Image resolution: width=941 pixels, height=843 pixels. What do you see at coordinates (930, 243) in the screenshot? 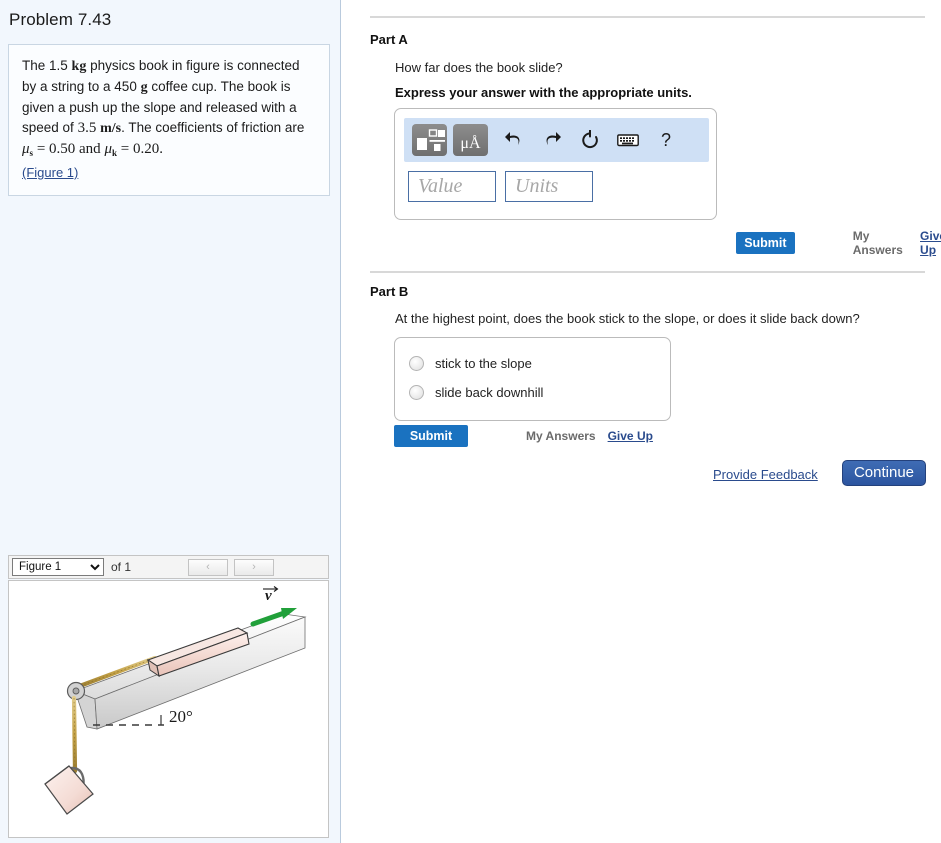
I see `part-a-give-up-link: Give Up` at bounding box center [930, 243].